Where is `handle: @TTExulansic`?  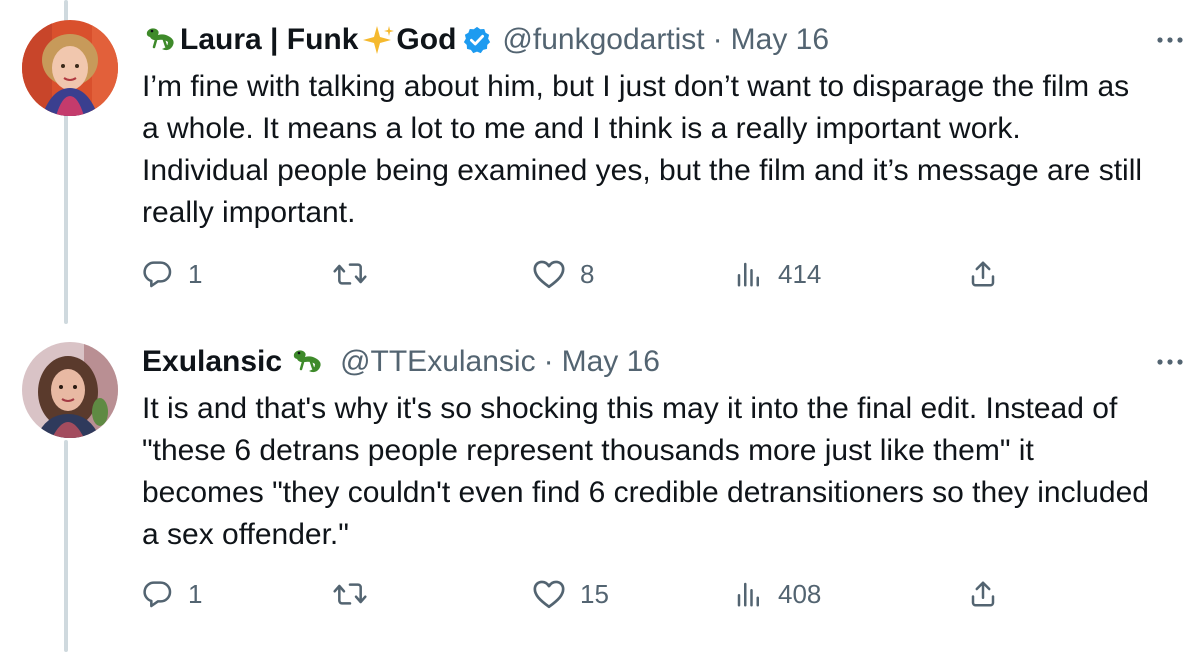 handle: @TTExulansic is located at coordinates (438, 362).